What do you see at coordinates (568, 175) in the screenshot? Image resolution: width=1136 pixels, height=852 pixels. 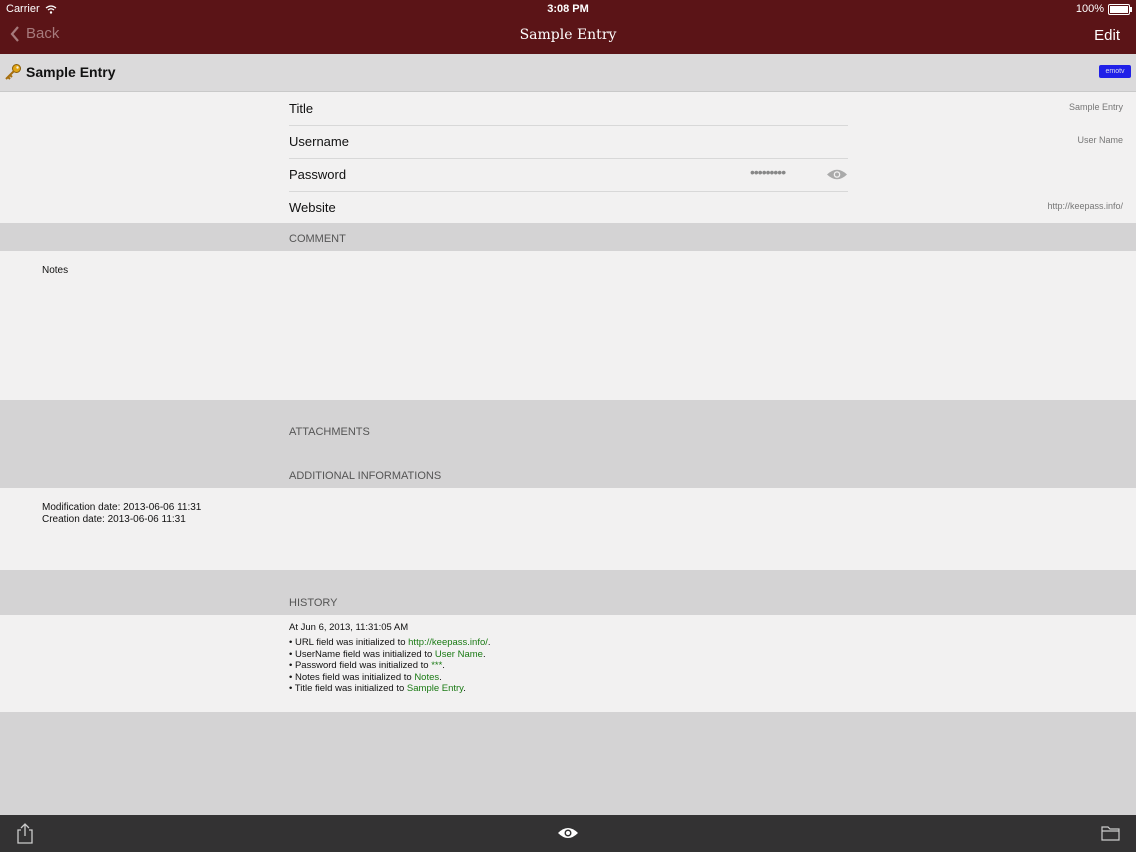 I see `field-row-password: Password •••••••••` at bounding box center [568, 175].